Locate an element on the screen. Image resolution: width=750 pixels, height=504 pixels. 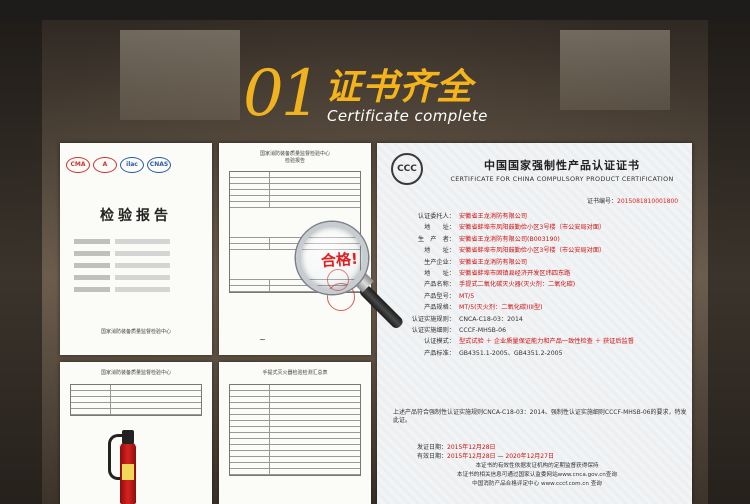
certificate-field-value: CNCA-C18-03：2014 is located at coordinates (491, 319).